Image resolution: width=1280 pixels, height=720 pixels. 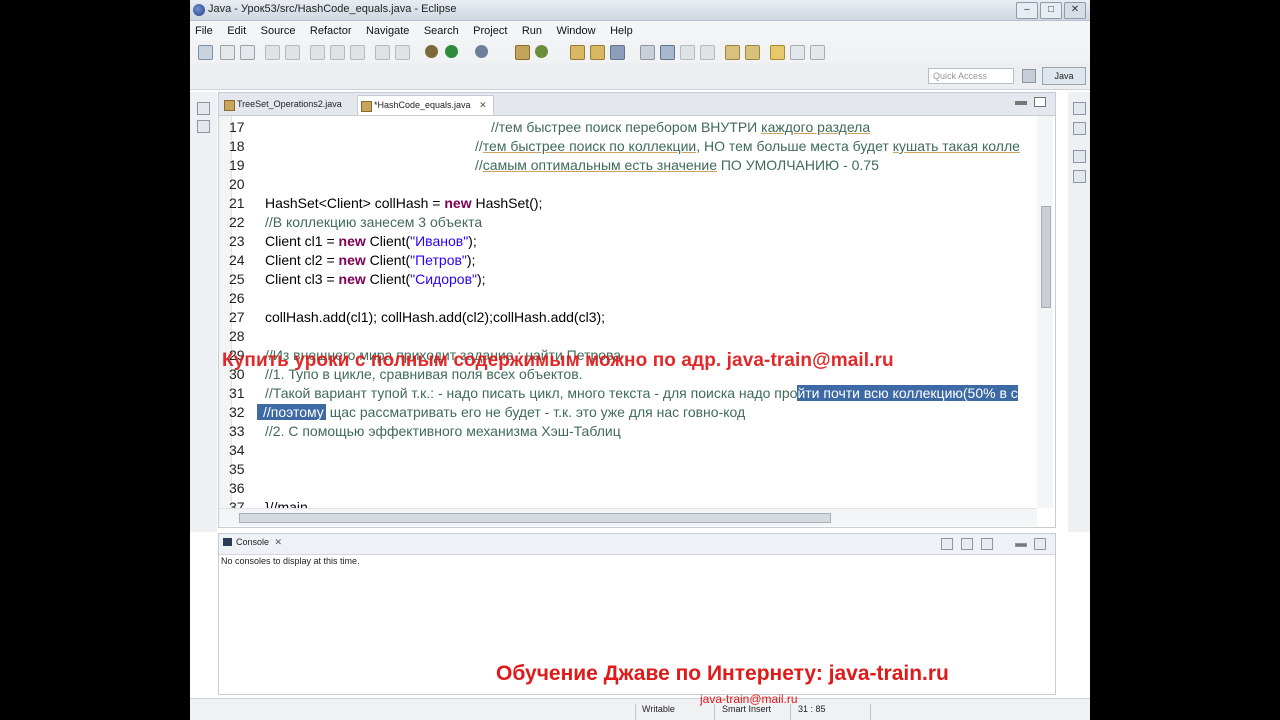 What do you see at coordinates (541, 51) in the screenshot?
I see `new-java-class-icon` at bounding box center [541, 51].